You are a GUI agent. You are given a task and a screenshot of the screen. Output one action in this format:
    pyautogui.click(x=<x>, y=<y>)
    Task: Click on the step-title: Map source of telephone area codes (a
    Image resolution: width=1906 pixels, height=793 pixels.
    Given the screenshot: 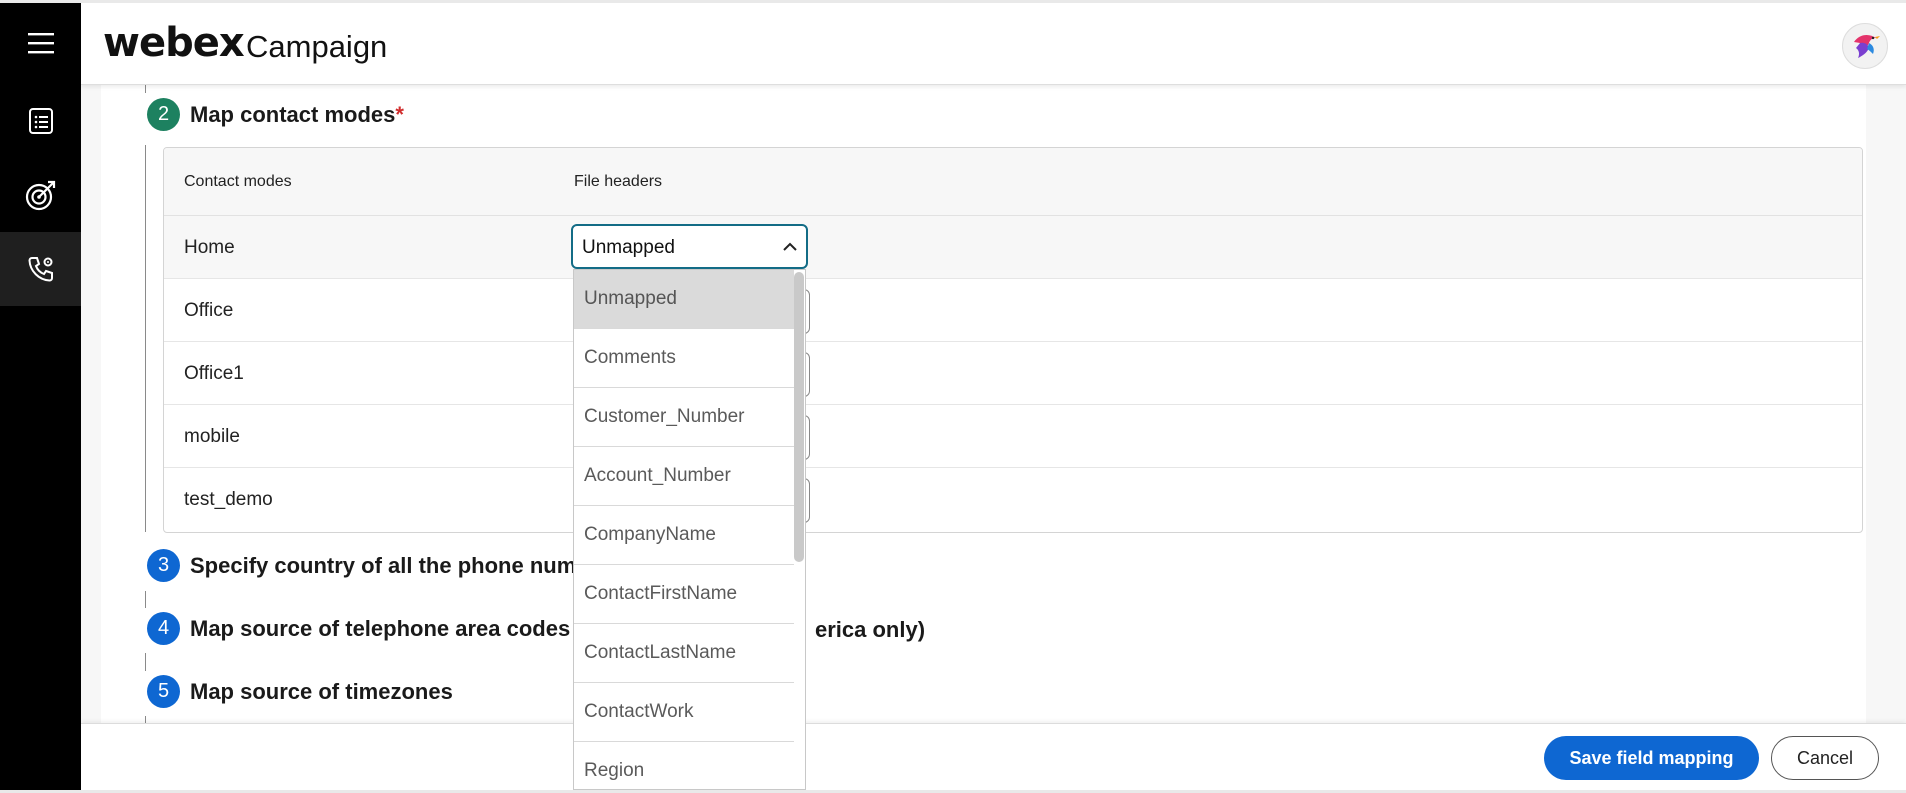 What is the action you would take?
    pyautogui.click(x=393, y=628)
    